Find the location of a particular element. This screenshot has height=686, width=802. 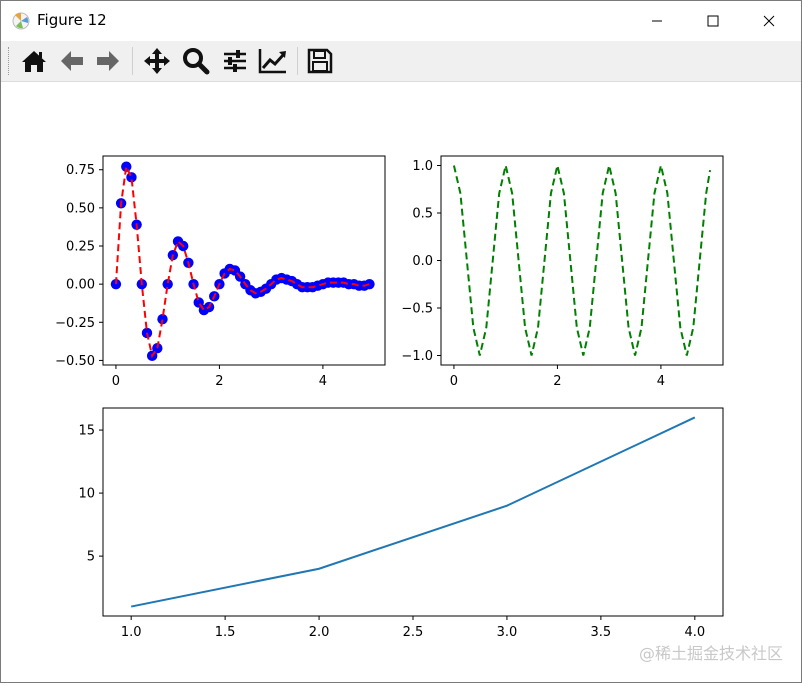

close-button is located at coordinates (769, 21).